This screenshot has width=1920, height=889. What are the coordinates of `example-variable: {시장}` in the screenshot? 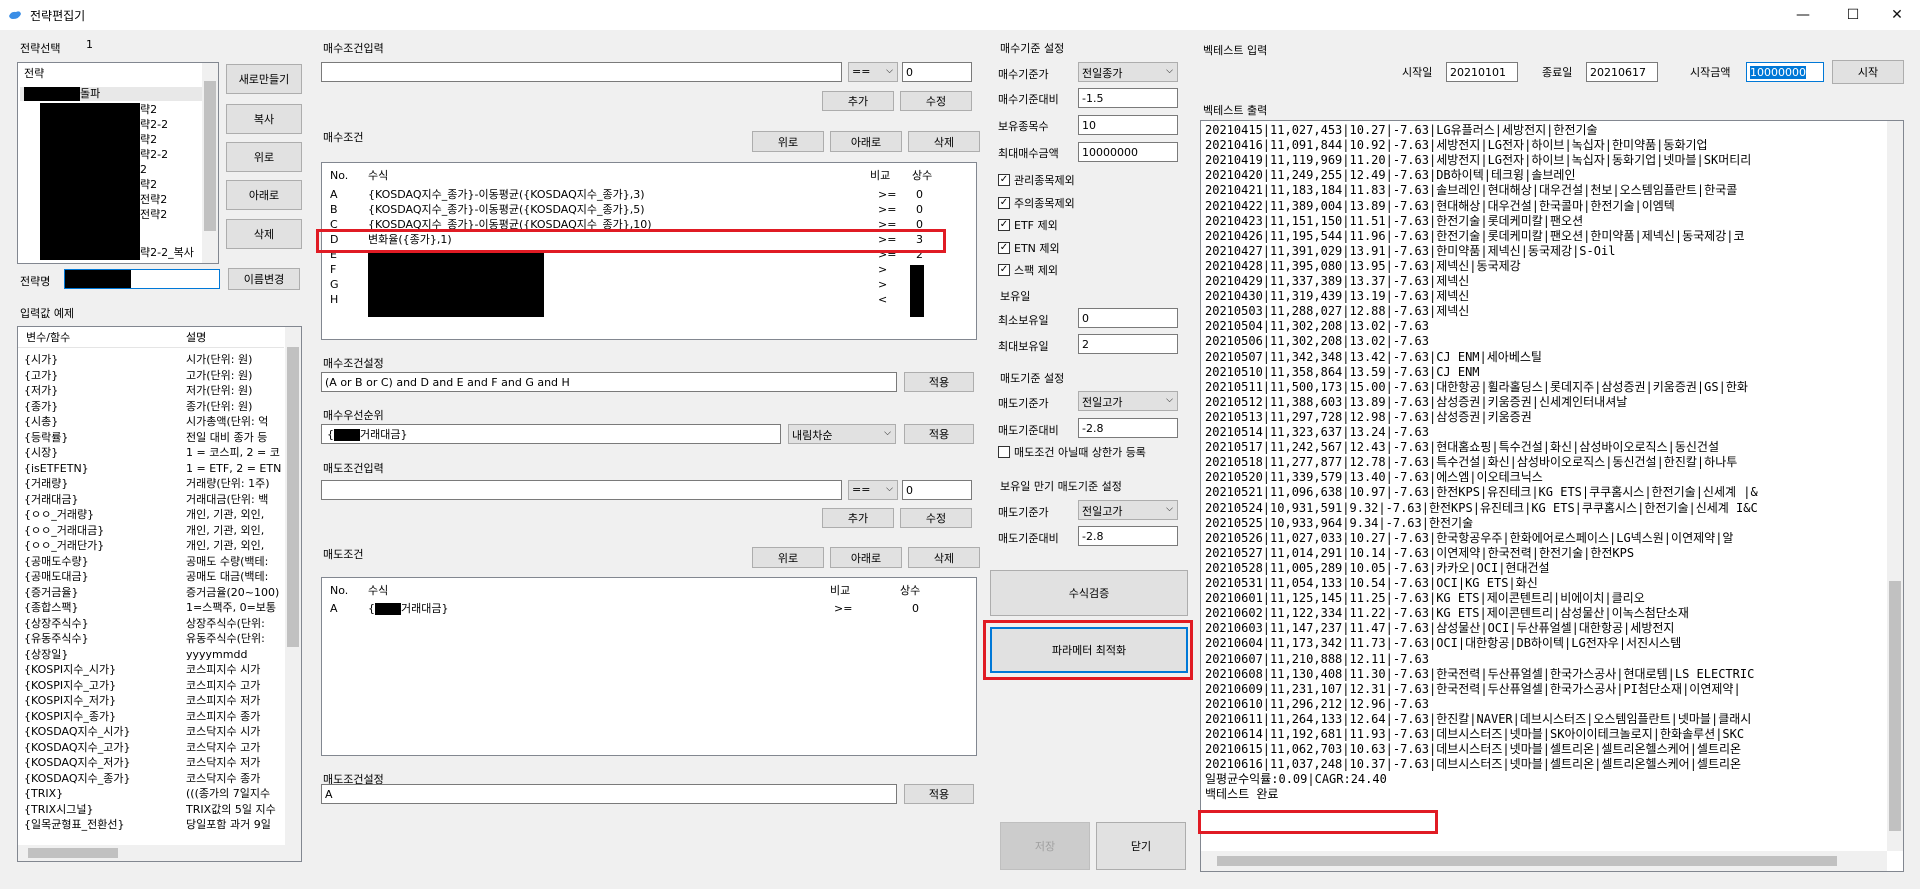 It's located at (41, 453).